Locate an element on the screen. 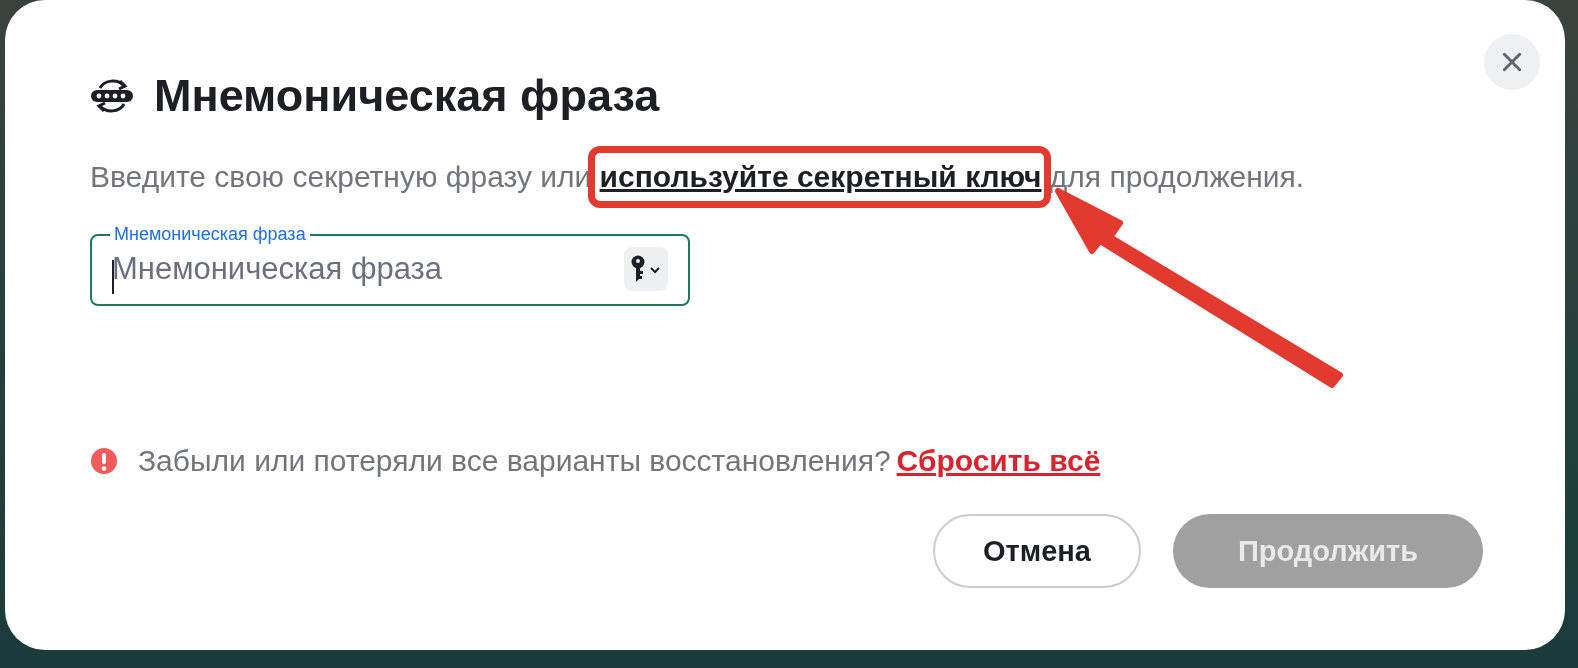 The width and height of the screenshot is (1578, 668). secret-key-link: используйте секретный ключ is located at coordinates (820, 176).